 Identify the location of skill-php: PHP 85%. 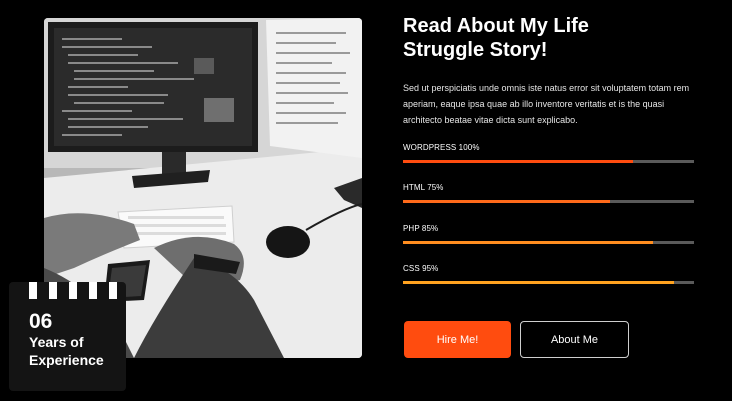
(548, 236).